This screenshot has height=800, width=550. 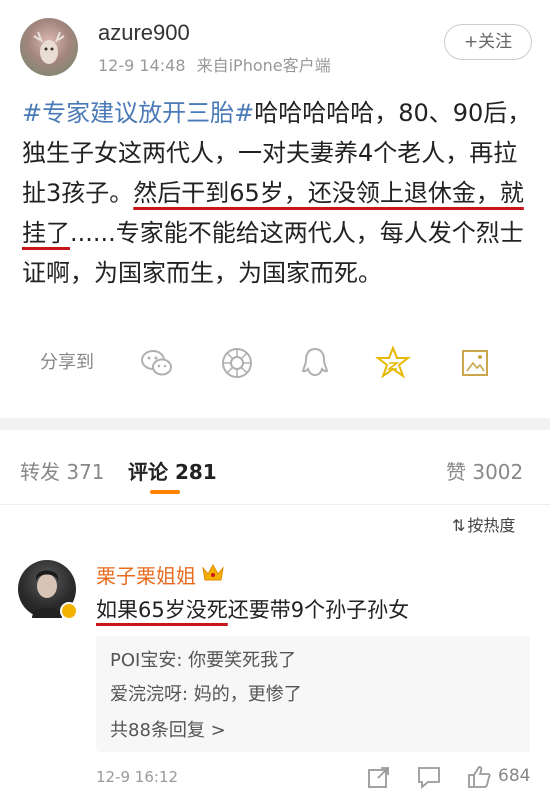 I want to click on tab-comment: 评论 281, so click(x=172, y=470).